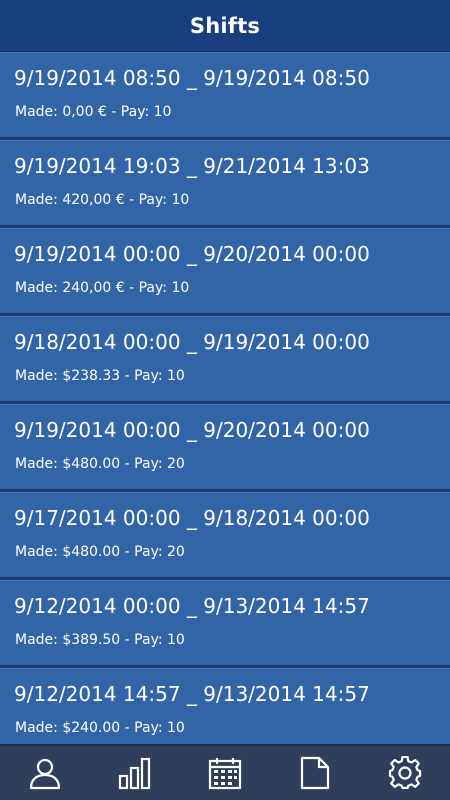 This screenshot has height=800, width=450. Describe the element at coordinates (100, 376) in the screenshot. I see `shift-earnings-summary: Made: $238.33 - Pay: 10` at that location.